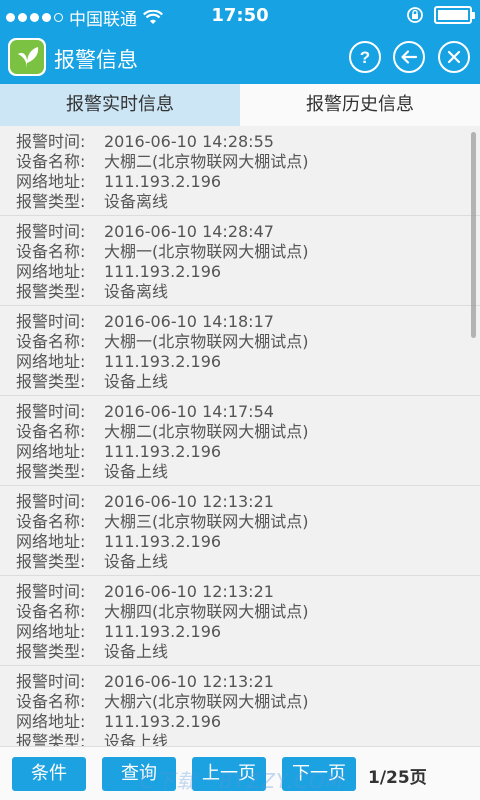 The image size is (480, 800). I want to click on alarm-time-value: 2016-06-10 14:28:55, so click(189, 141).